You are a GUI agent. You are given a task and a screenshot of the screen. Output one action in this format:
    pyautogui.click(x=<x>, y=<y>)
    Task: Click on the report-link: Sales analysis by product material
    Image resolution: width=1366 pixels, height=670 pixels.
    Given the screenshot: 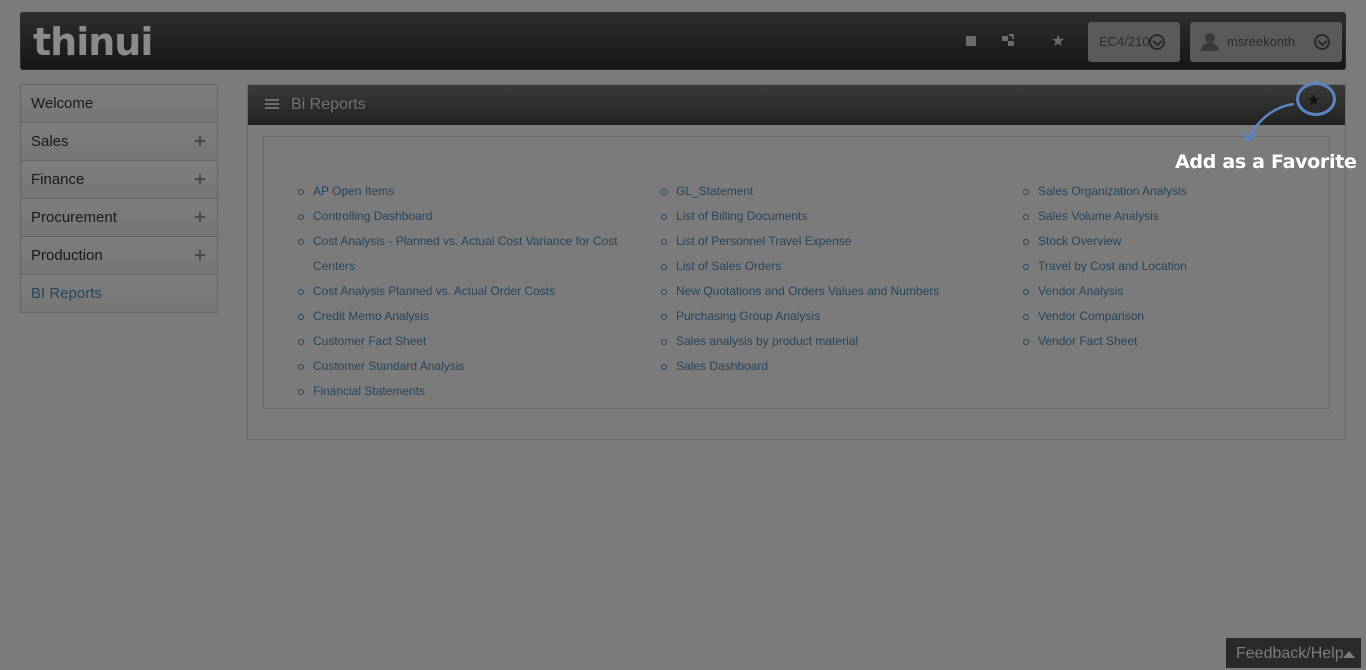 What is the action you would take?
    pyautogui.click(x=827, y=341)
    